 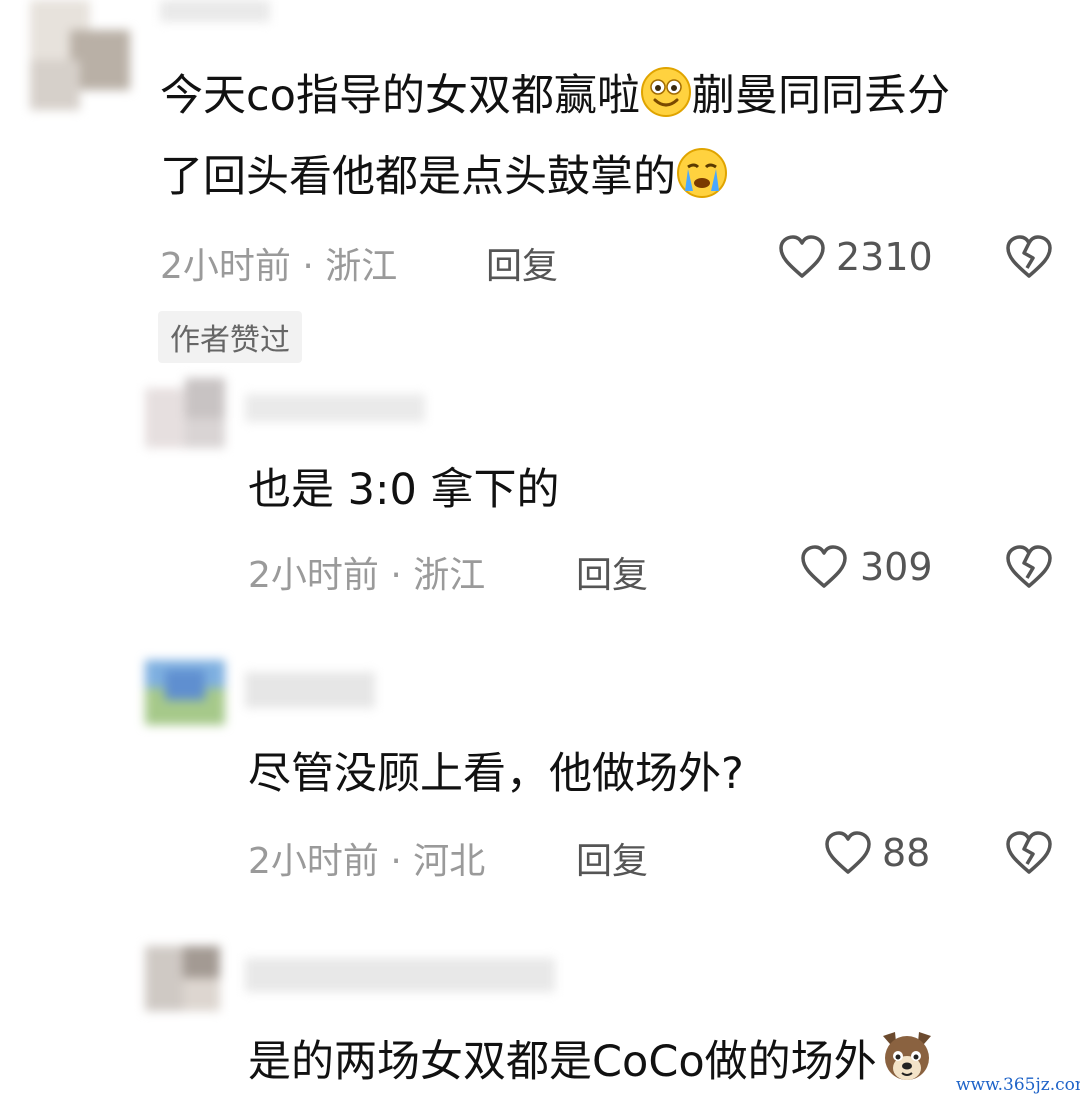 What do you see at coordinates (449, 861) in the screenshot?
I see `comment-location: 河北` at bounding box center [449, 861].